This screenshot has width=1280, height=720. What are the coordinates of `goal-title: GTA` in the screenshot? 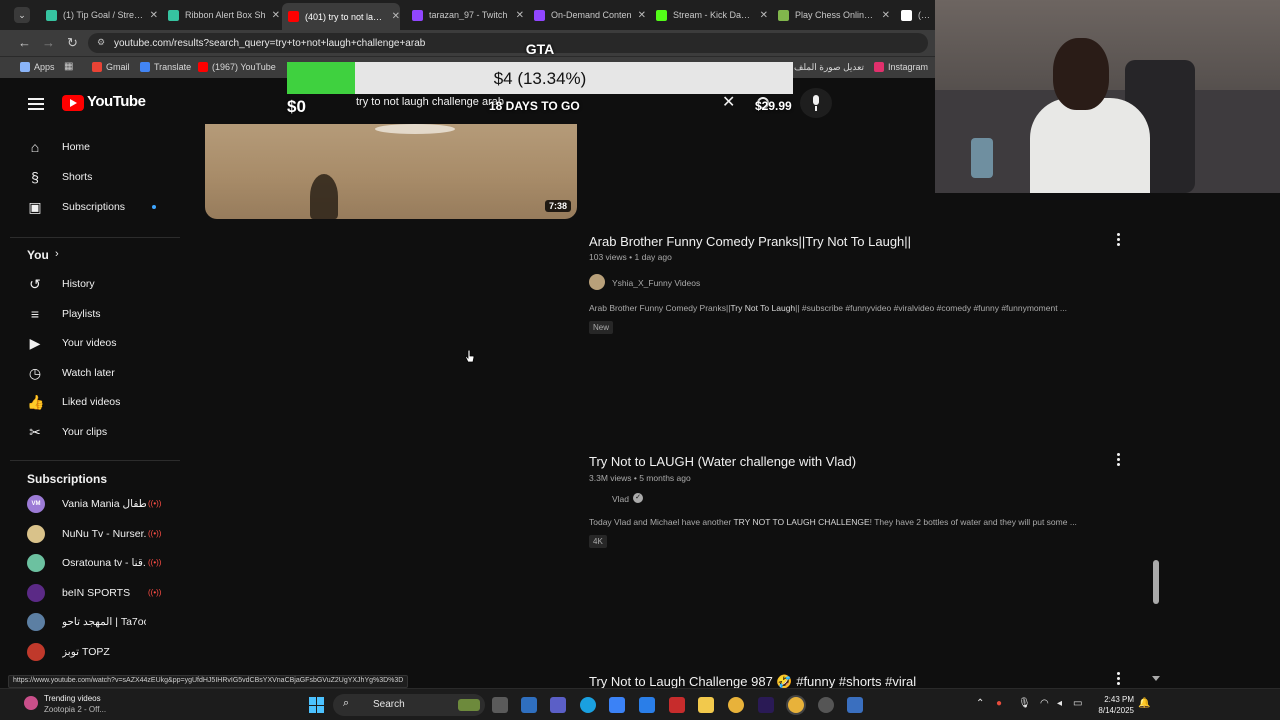 It's located at (540, 49).